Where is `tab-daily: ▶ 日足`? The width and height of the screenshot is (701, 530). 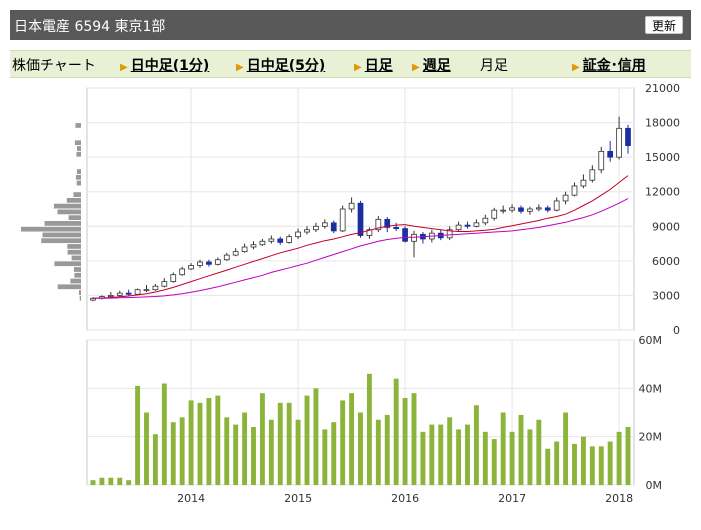 tab-daily: ▶ 日足 is located at coordinates (373, 65).